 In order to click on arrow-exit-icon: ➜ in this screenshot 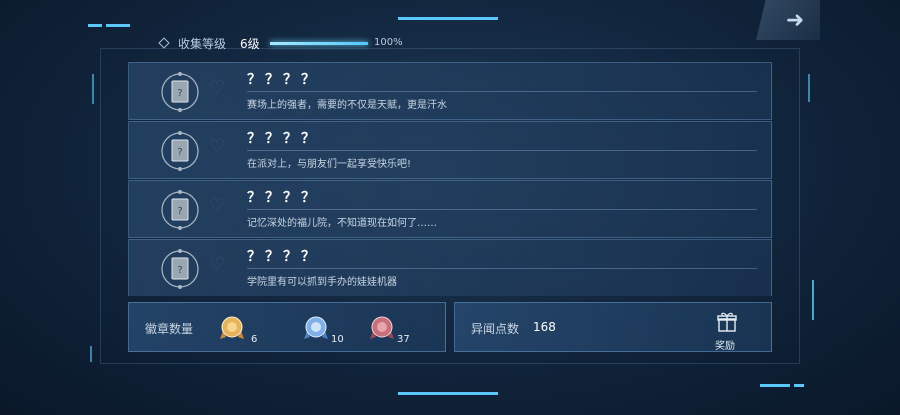, I will do `click(795, 20)`.